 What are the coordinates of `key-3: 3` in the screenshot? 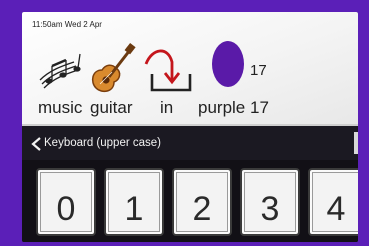 It's located at (270, 202).